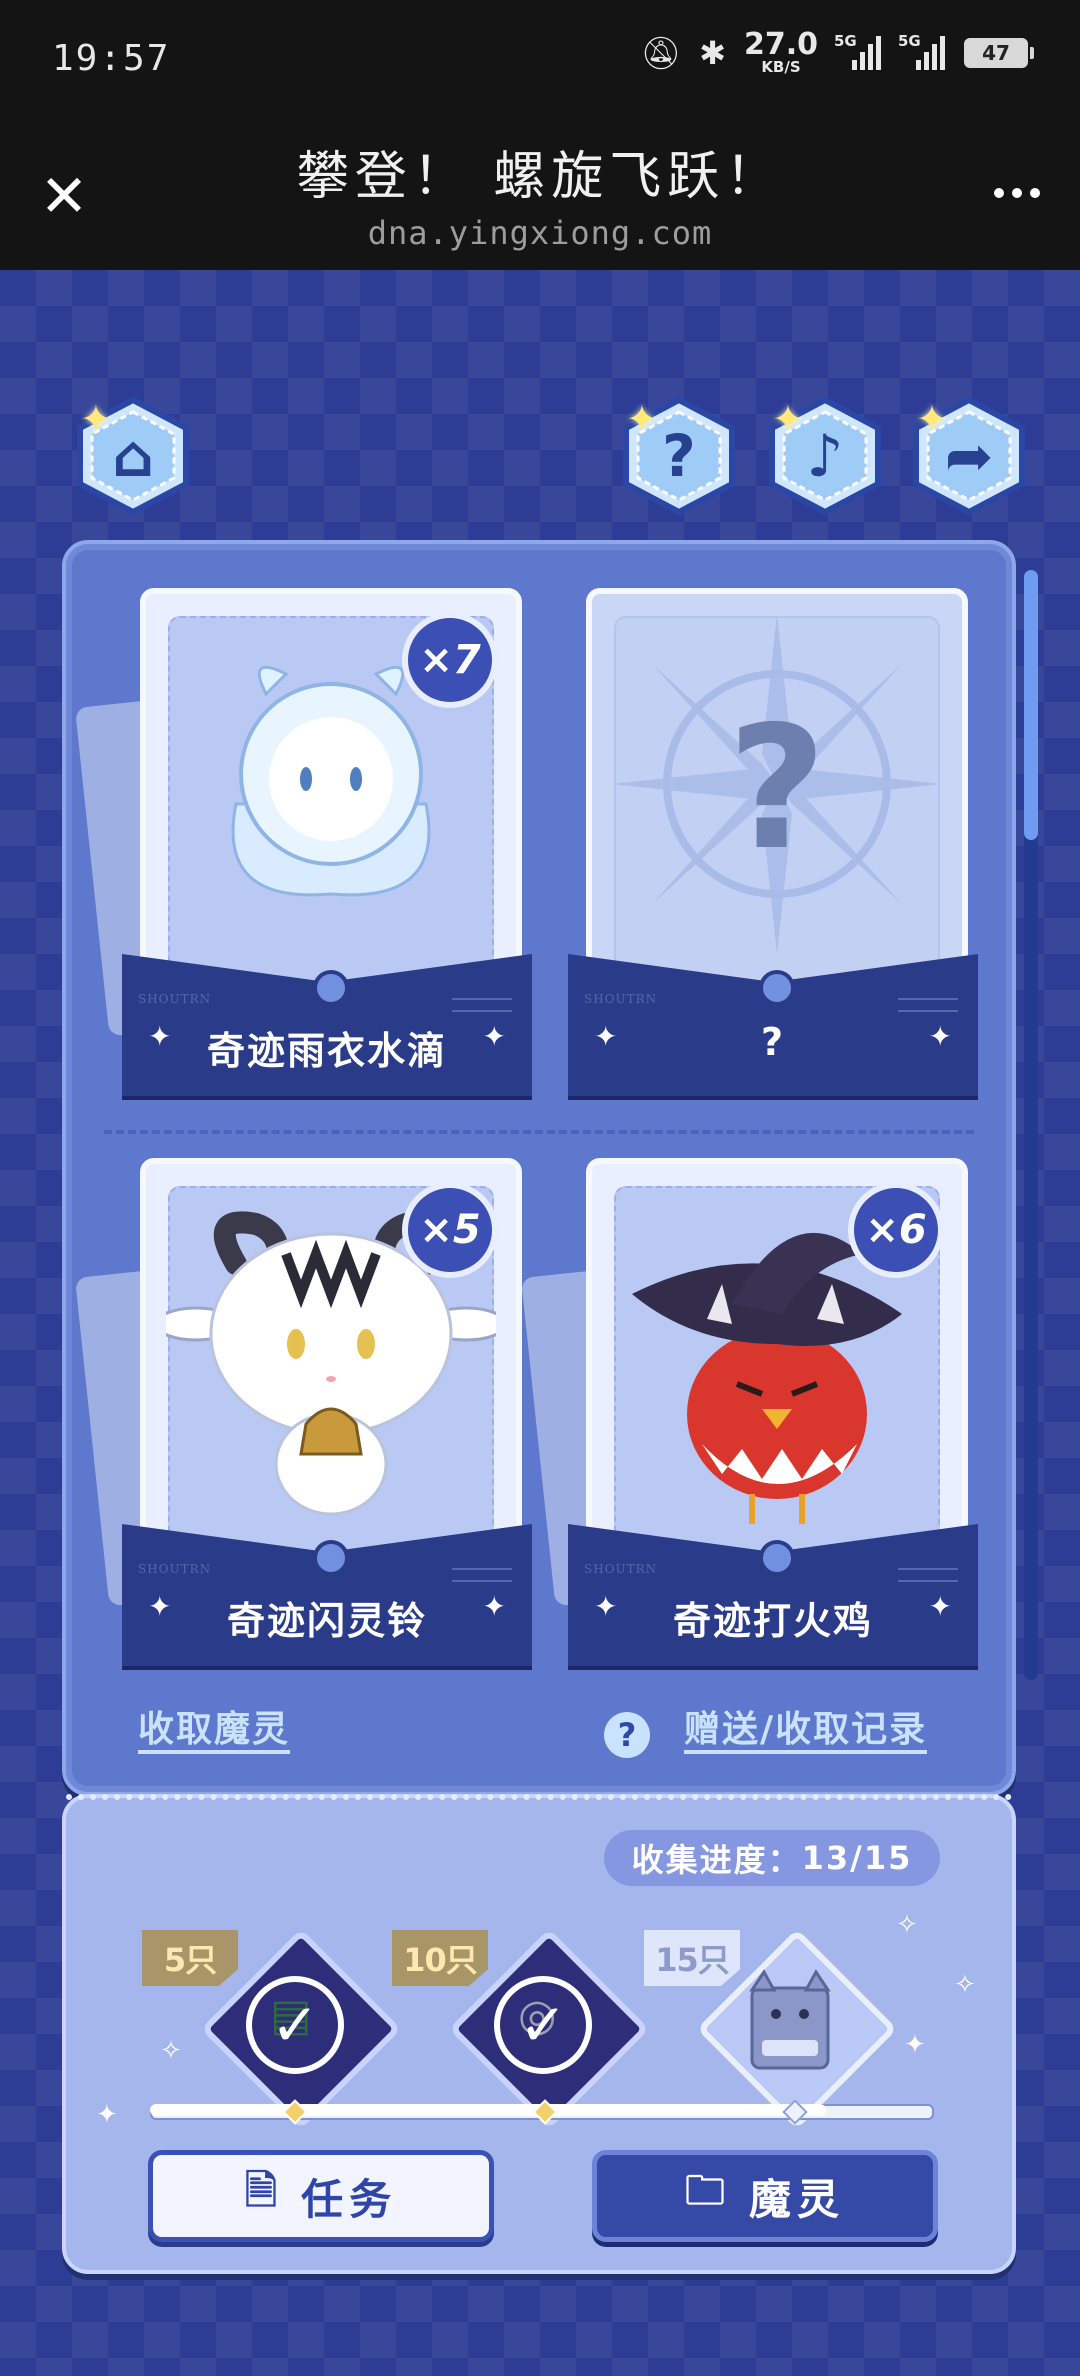 The image size is (1080, 2376). What do you see at coordinates (540, 233) in the screenshot?
I see `page-url: dna.yingxiong.com` at bounding box center [540, 233].